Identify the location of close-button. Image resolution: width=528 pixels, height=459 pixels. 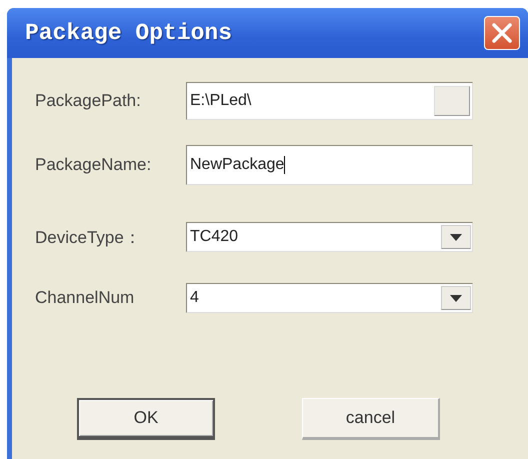
(502, 33).